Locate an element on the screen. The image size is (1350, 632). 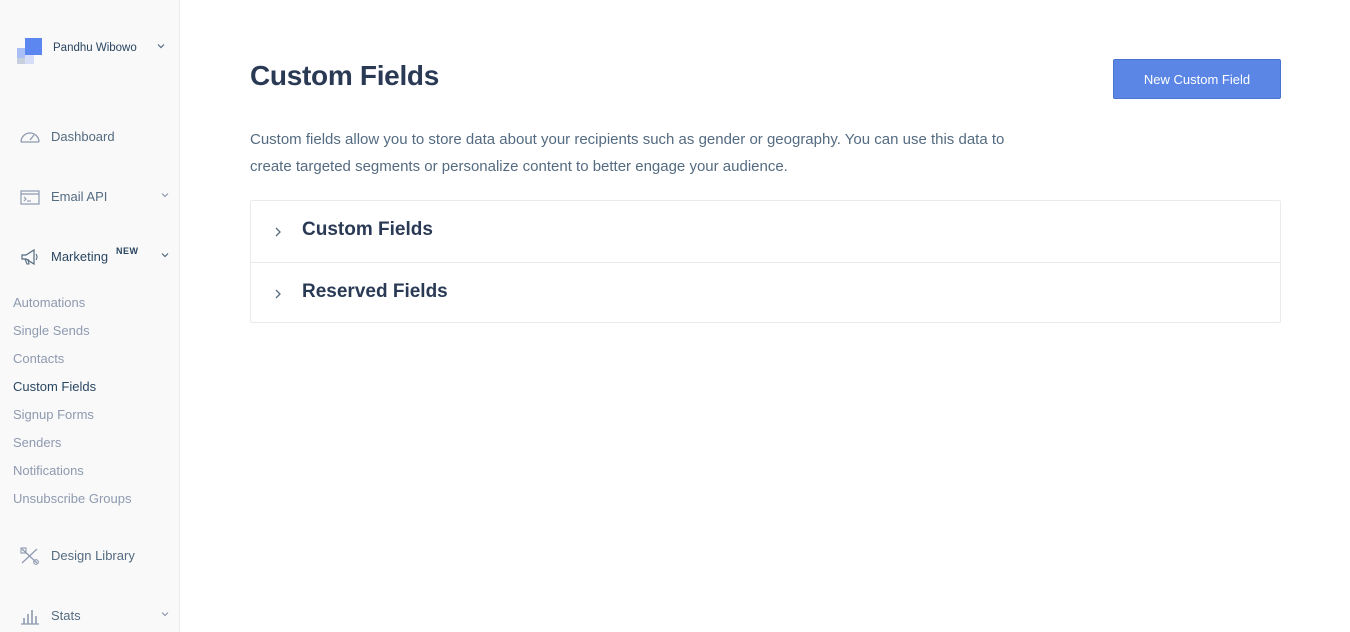
account-name: Pandhu Wibowo is located at coordinates (95, 48).